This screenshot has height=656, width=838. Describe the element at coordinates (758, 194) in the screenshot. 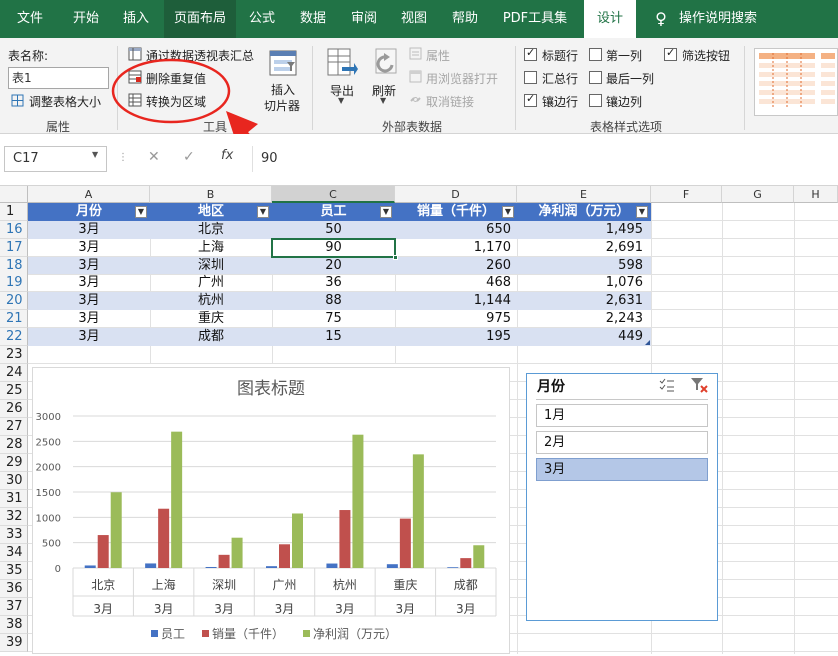

I see `column-header: G` at that location.